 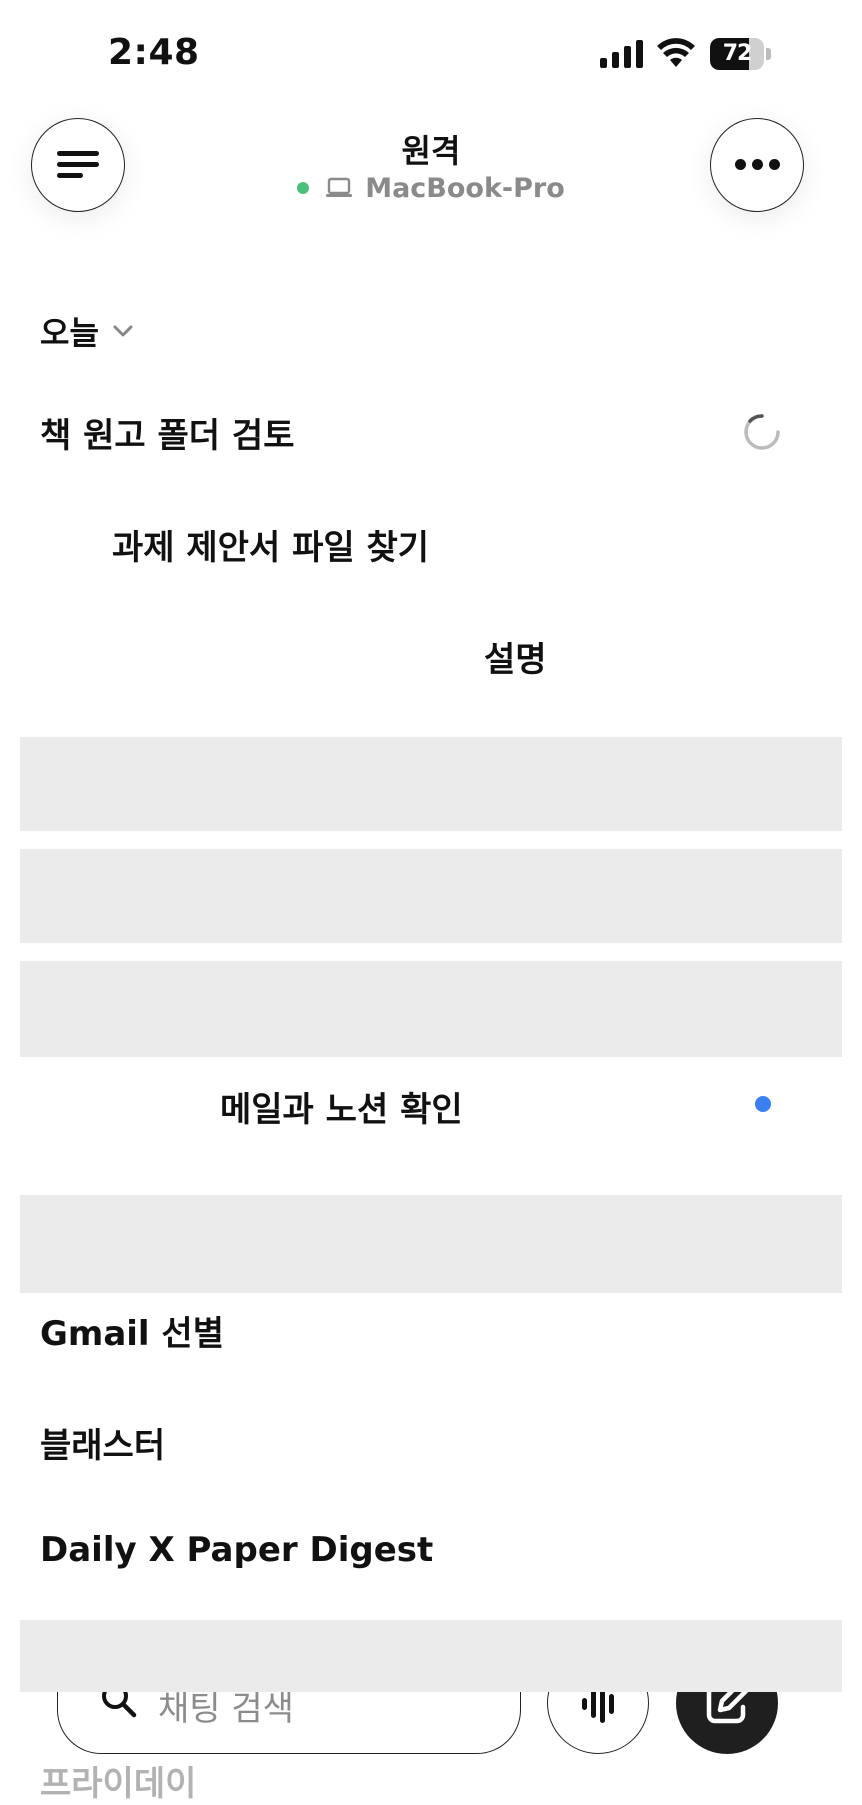 What do you see at coordinates (339, 187) in the screenshot?
I see `laptop-icon` at bounding box center [339, 187].